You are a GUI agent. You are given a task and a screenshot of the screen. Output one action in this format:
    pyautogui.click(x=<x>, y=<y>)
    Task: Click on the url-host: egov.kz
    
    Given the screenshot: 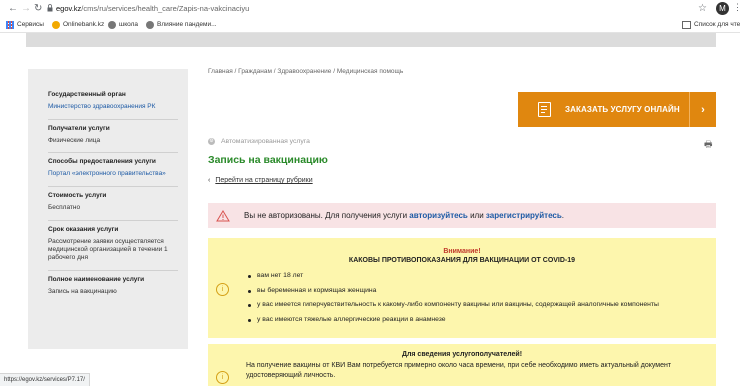 What is the action you would take?
    pyautogui.click(x=69, y=8)
    